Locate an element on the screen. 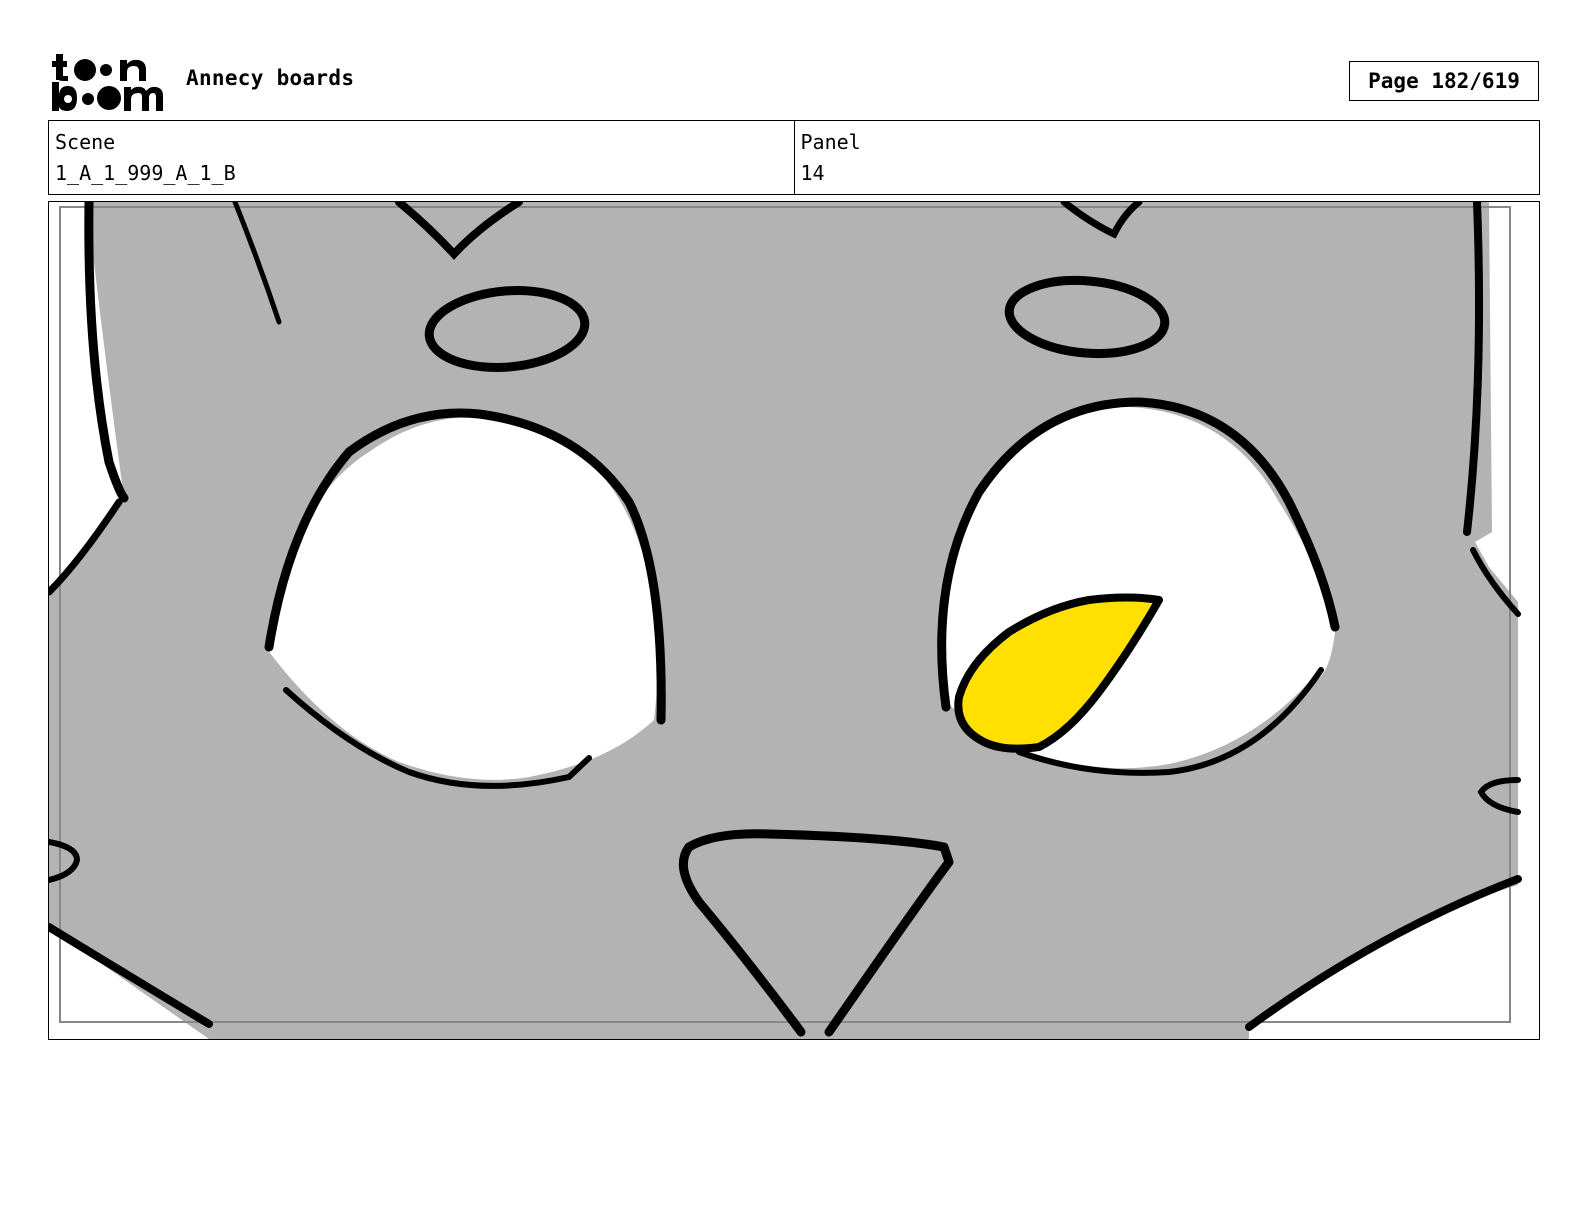  board-title: Annecy boards is located at coordinates (270, 78).